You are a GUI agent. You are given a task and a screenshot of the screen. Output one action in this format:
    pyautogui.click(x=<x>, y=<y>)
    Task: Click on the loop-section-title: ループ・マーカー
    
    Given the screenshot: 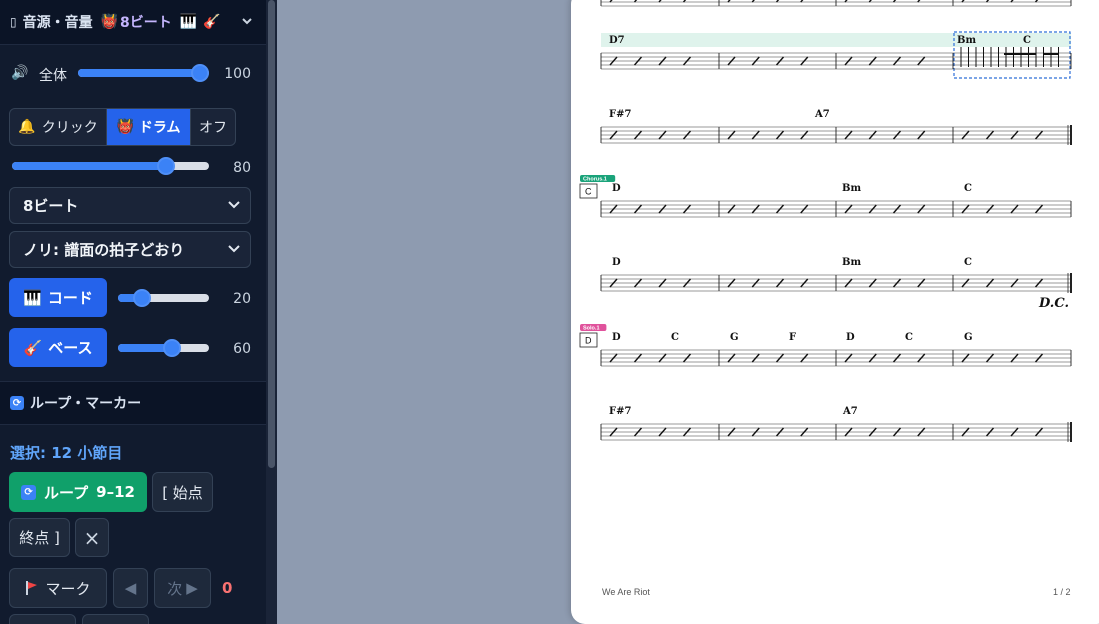 What is the action you would take?
    pyautogui.click(x=86, y=404)
    